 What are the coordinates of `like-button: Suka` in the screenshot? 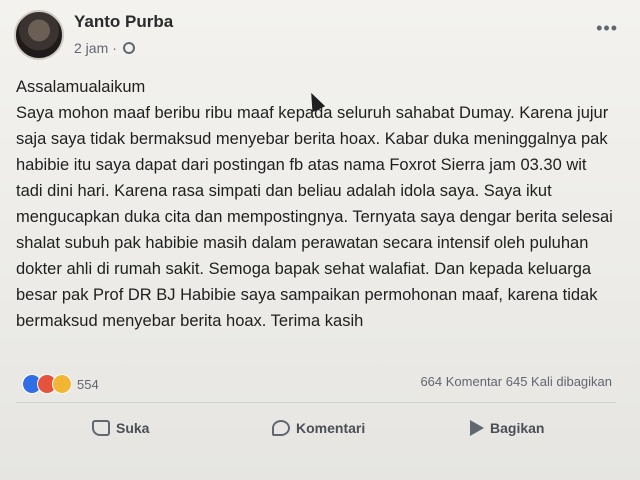 It's located at (120, 428).